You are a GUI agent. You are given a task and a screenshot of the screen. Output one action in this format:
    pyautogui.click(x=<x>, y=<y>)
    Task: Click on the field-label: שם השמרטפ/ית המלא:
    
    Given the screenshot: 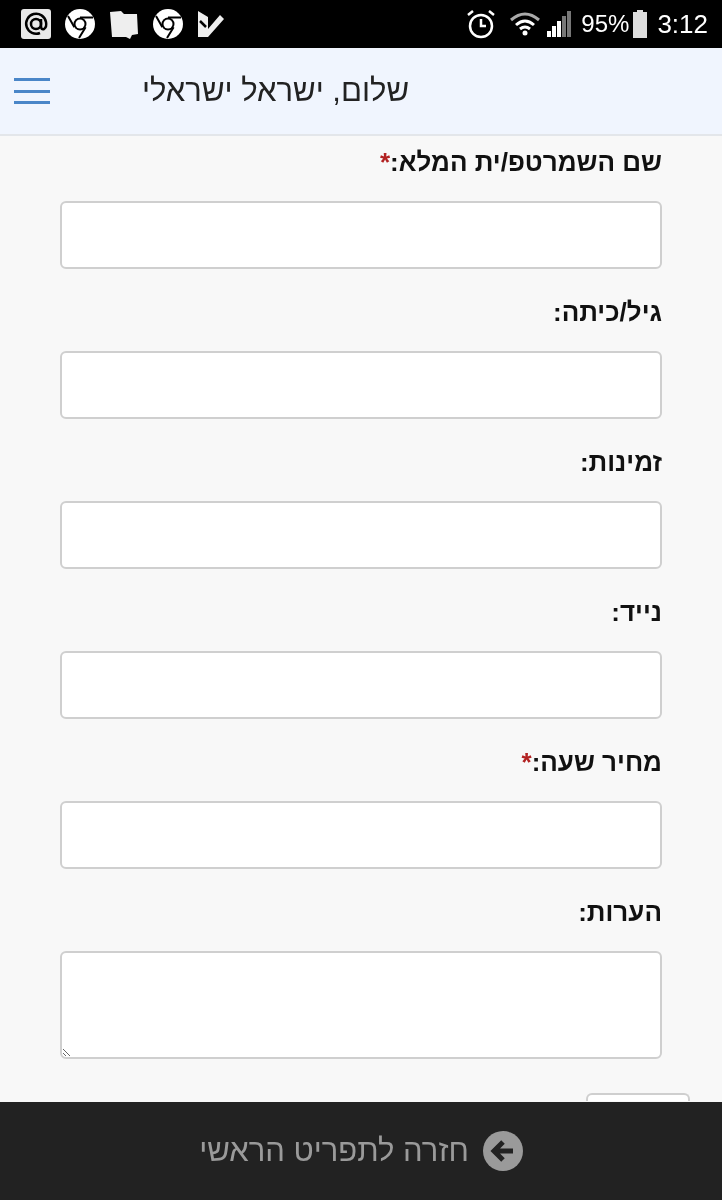 What is the action you would take?
    pyautogui.click(x=526, y=162)
    